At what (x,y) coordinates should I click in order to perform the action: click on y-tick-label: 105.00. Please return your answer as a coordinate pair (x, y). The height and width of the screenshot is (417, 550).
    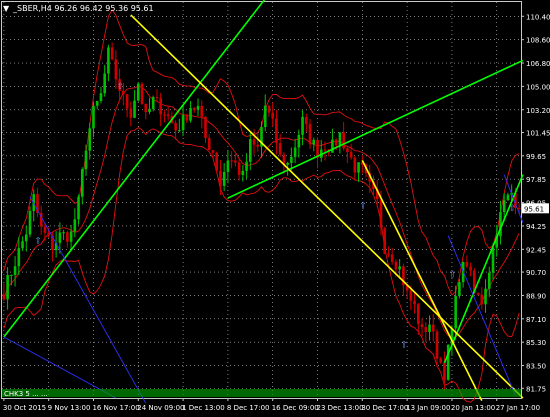
    Looking at the image, I should click on (538, 87).